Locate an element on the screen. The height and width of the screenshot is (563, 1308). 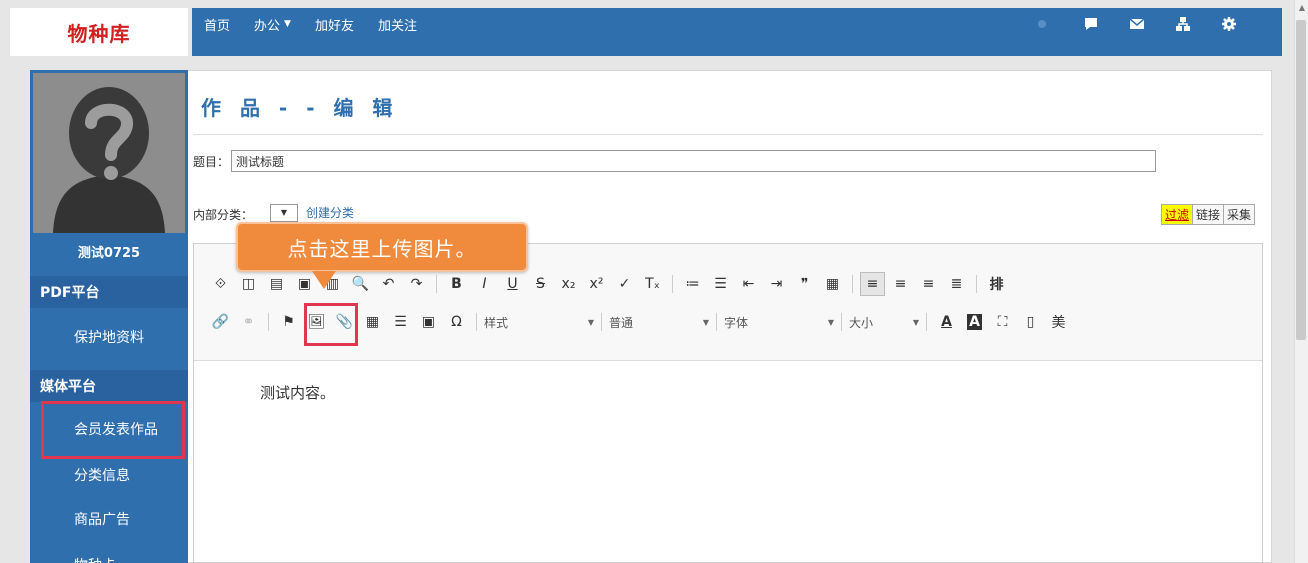
beautify-icon: 美 is located at coordinates (1058, 323).